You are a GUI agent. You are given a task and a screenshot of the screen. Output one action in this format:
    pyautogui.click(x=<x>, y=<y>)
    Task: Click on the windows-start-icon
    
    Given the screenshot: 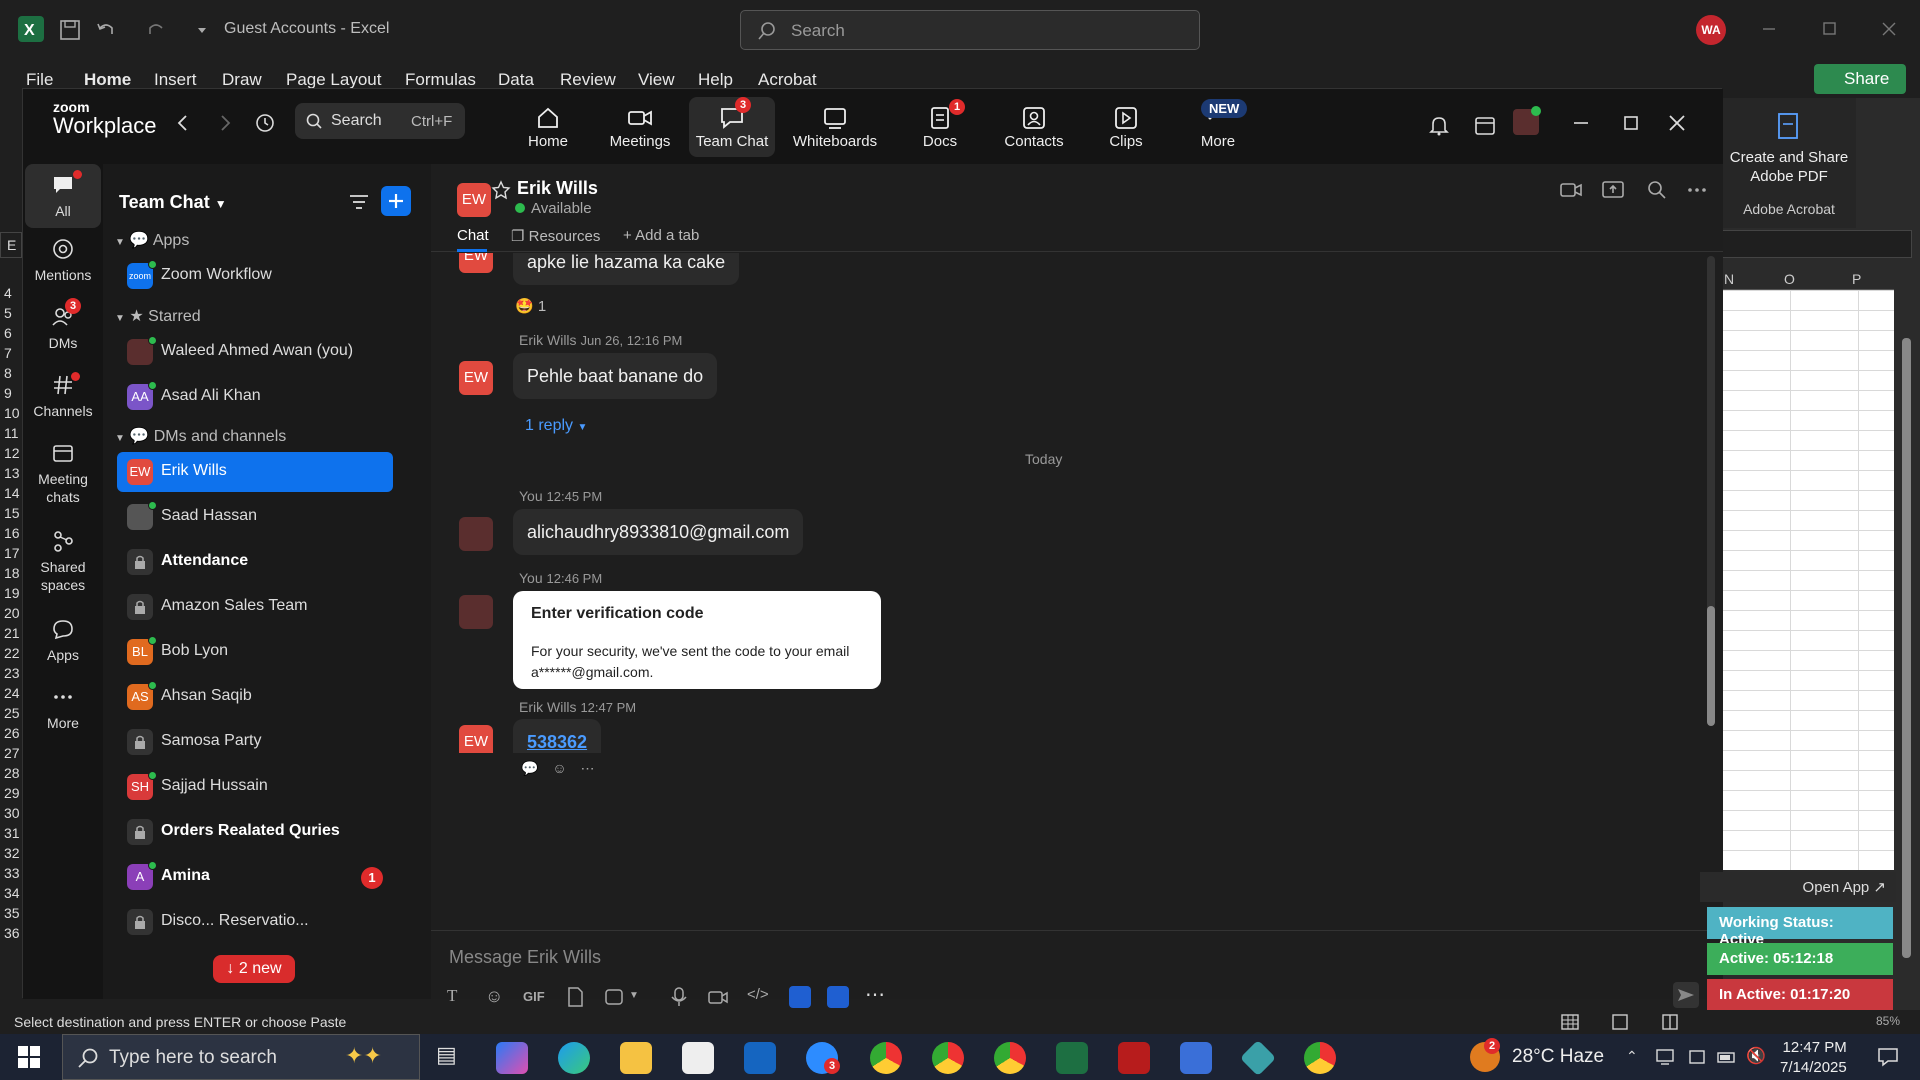 What is the action you would take?
    pyautogui.click(x=29, y=1057)
    